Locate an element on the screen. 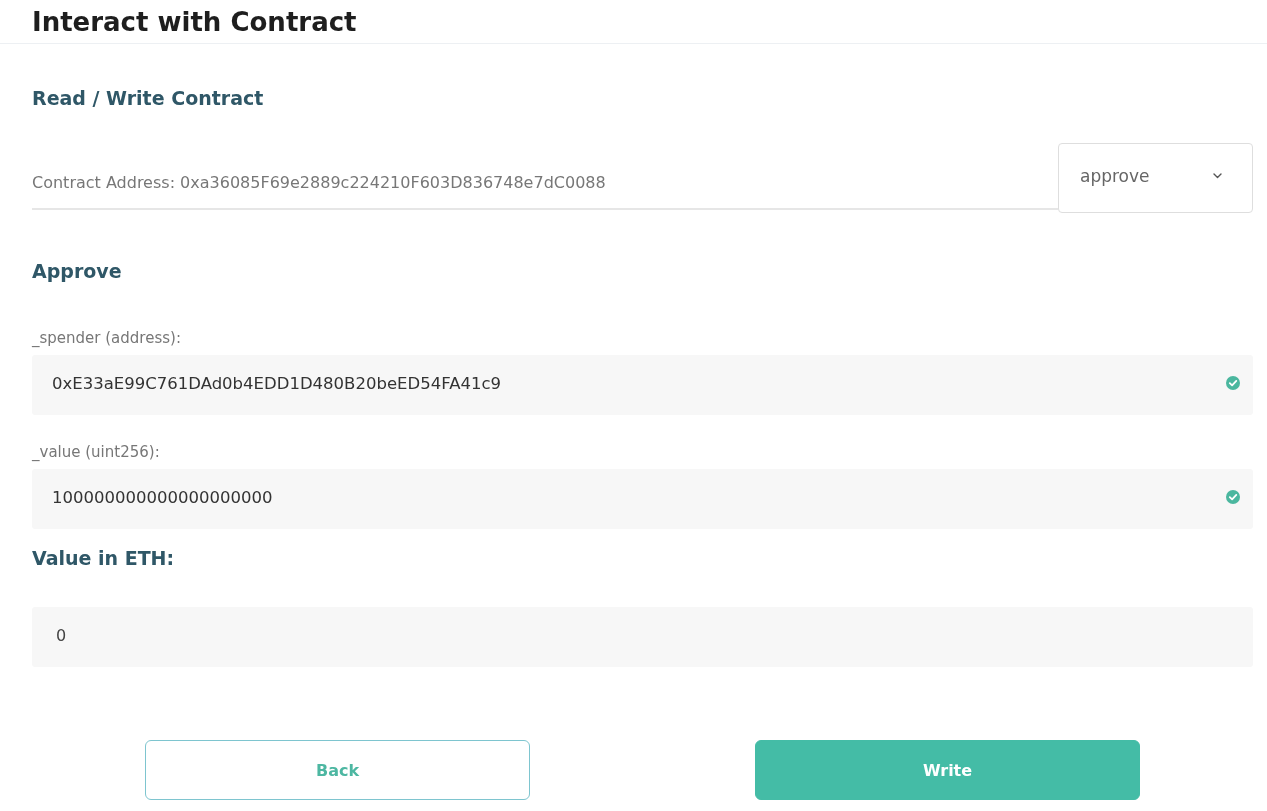 Image resolution: width=1267 pixels, height=811 pixels. param-label: _spender (address): is located at coordinates (107, 338).